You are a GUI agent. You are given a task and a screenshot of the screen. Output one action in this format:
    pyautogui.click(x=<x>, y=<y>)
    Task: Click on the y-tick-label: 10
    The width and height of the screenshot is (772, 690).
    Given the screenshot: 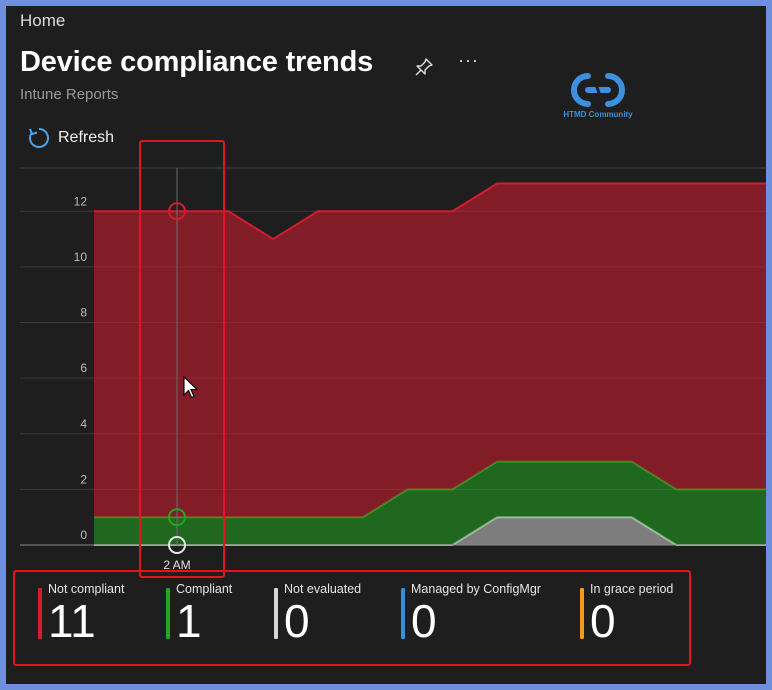 What is the action you would take?
    pyautogui.click(x=81, y=257)
    